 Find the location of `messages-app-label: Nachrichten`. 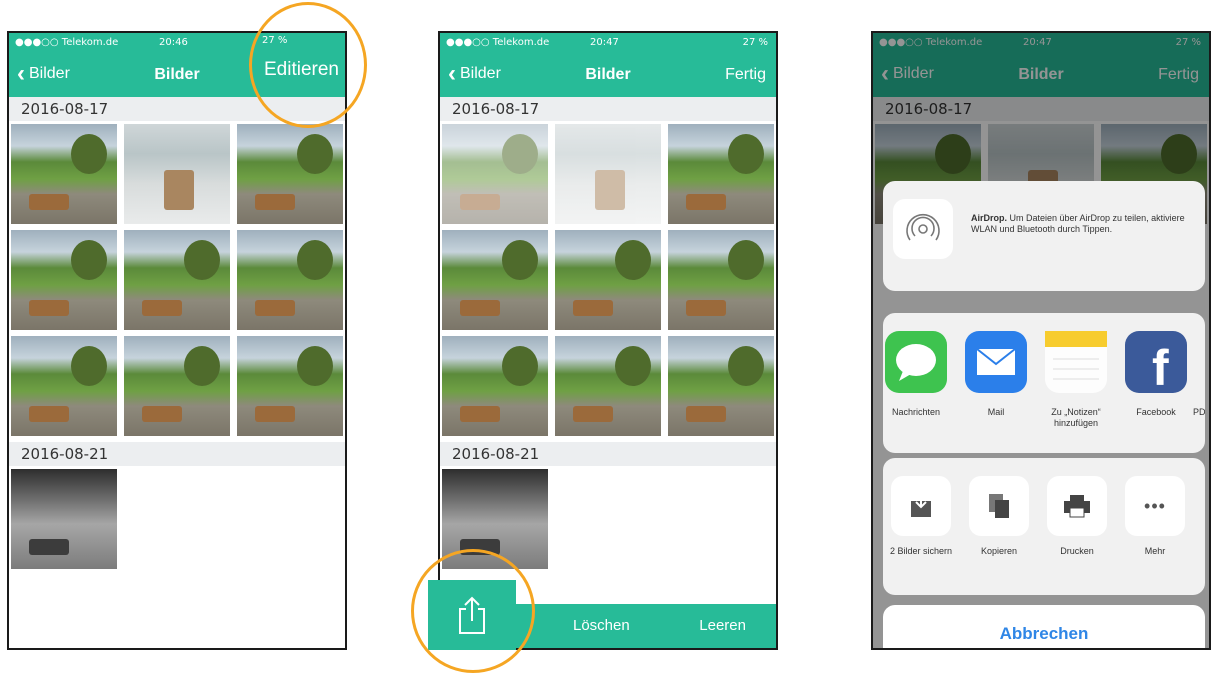

messages-app-label: Nachrichten is located at coordinates (916, 412).